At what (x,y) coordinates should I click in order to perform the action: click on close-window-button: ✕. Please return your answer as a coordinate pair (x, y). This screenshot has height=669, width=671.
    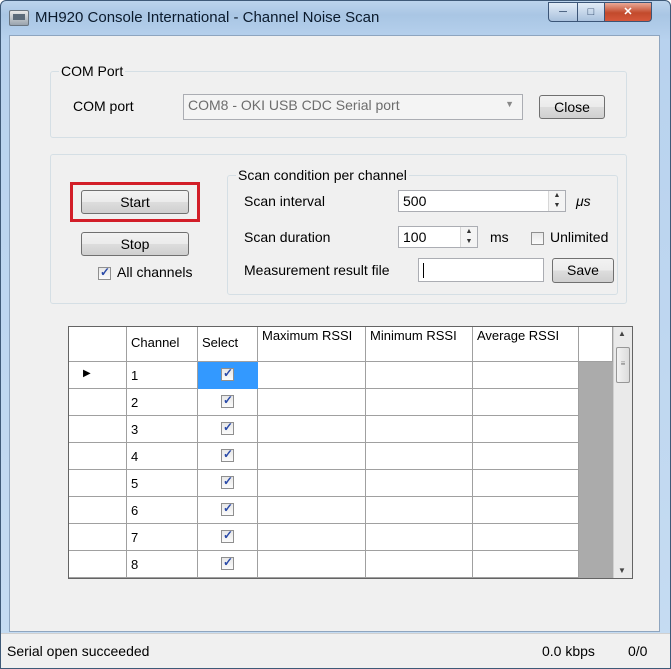
    Looking at the image, I should click on (628, 12).